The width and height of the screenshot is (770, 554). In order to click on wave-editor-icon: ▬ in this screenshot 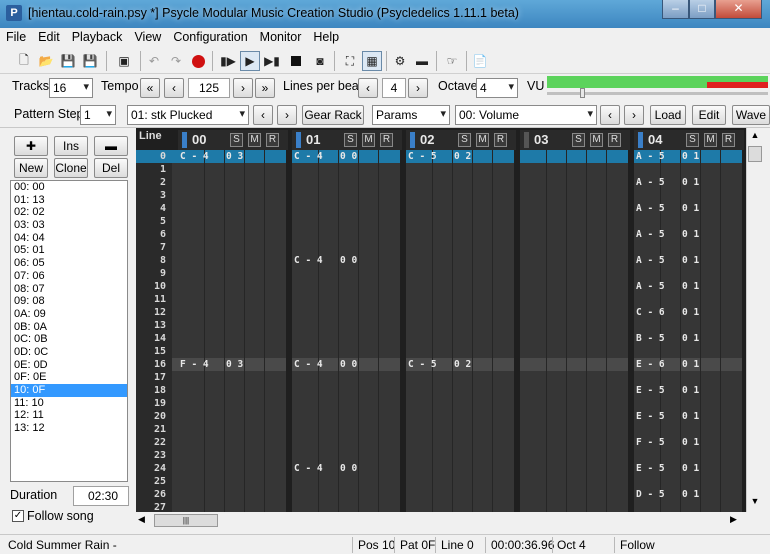, I will do `click(422, 61)`.